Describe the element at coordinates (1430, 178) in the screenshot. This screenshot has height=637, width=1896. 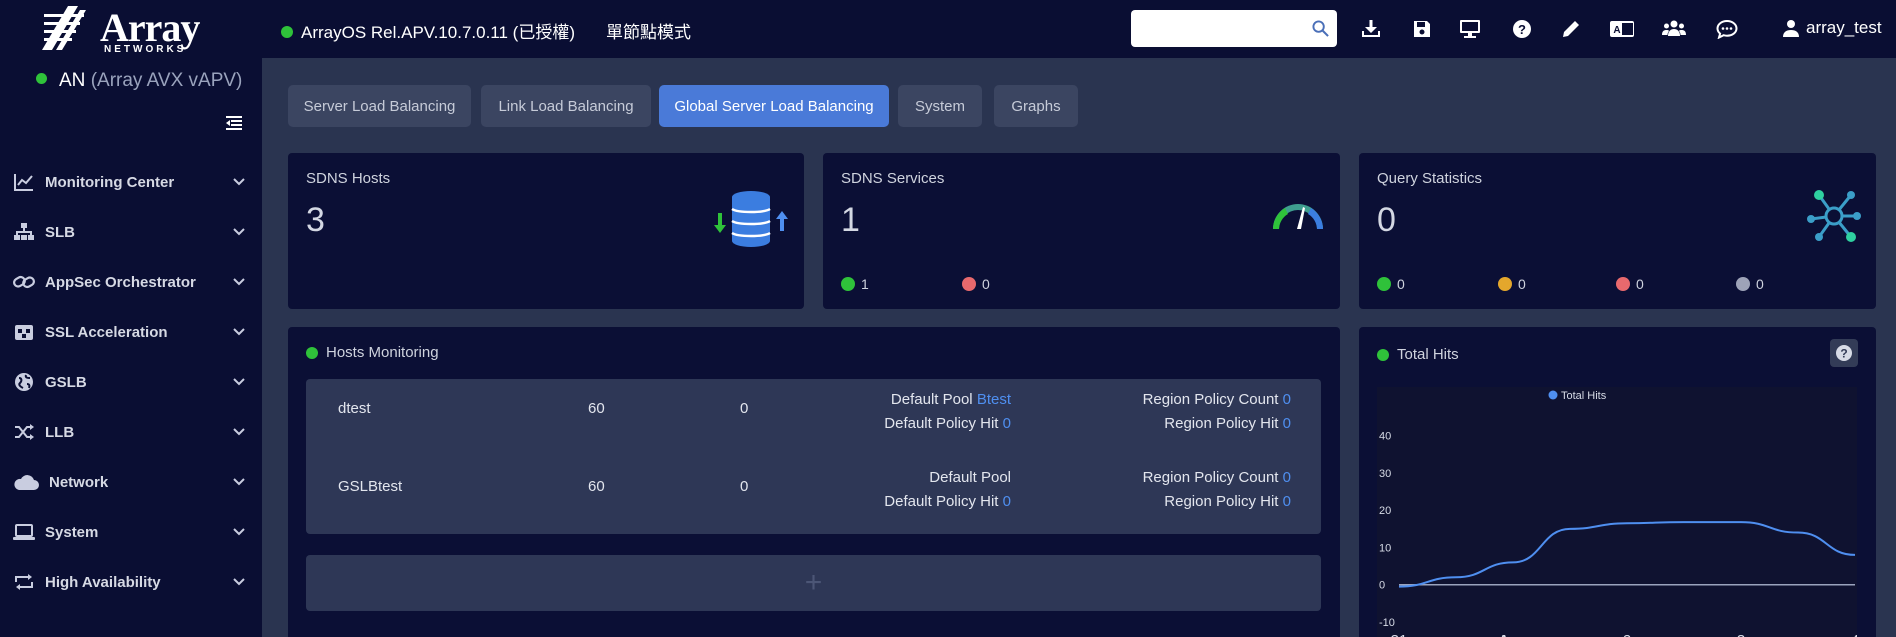
I see `card-title: Query Statistics` at that location.